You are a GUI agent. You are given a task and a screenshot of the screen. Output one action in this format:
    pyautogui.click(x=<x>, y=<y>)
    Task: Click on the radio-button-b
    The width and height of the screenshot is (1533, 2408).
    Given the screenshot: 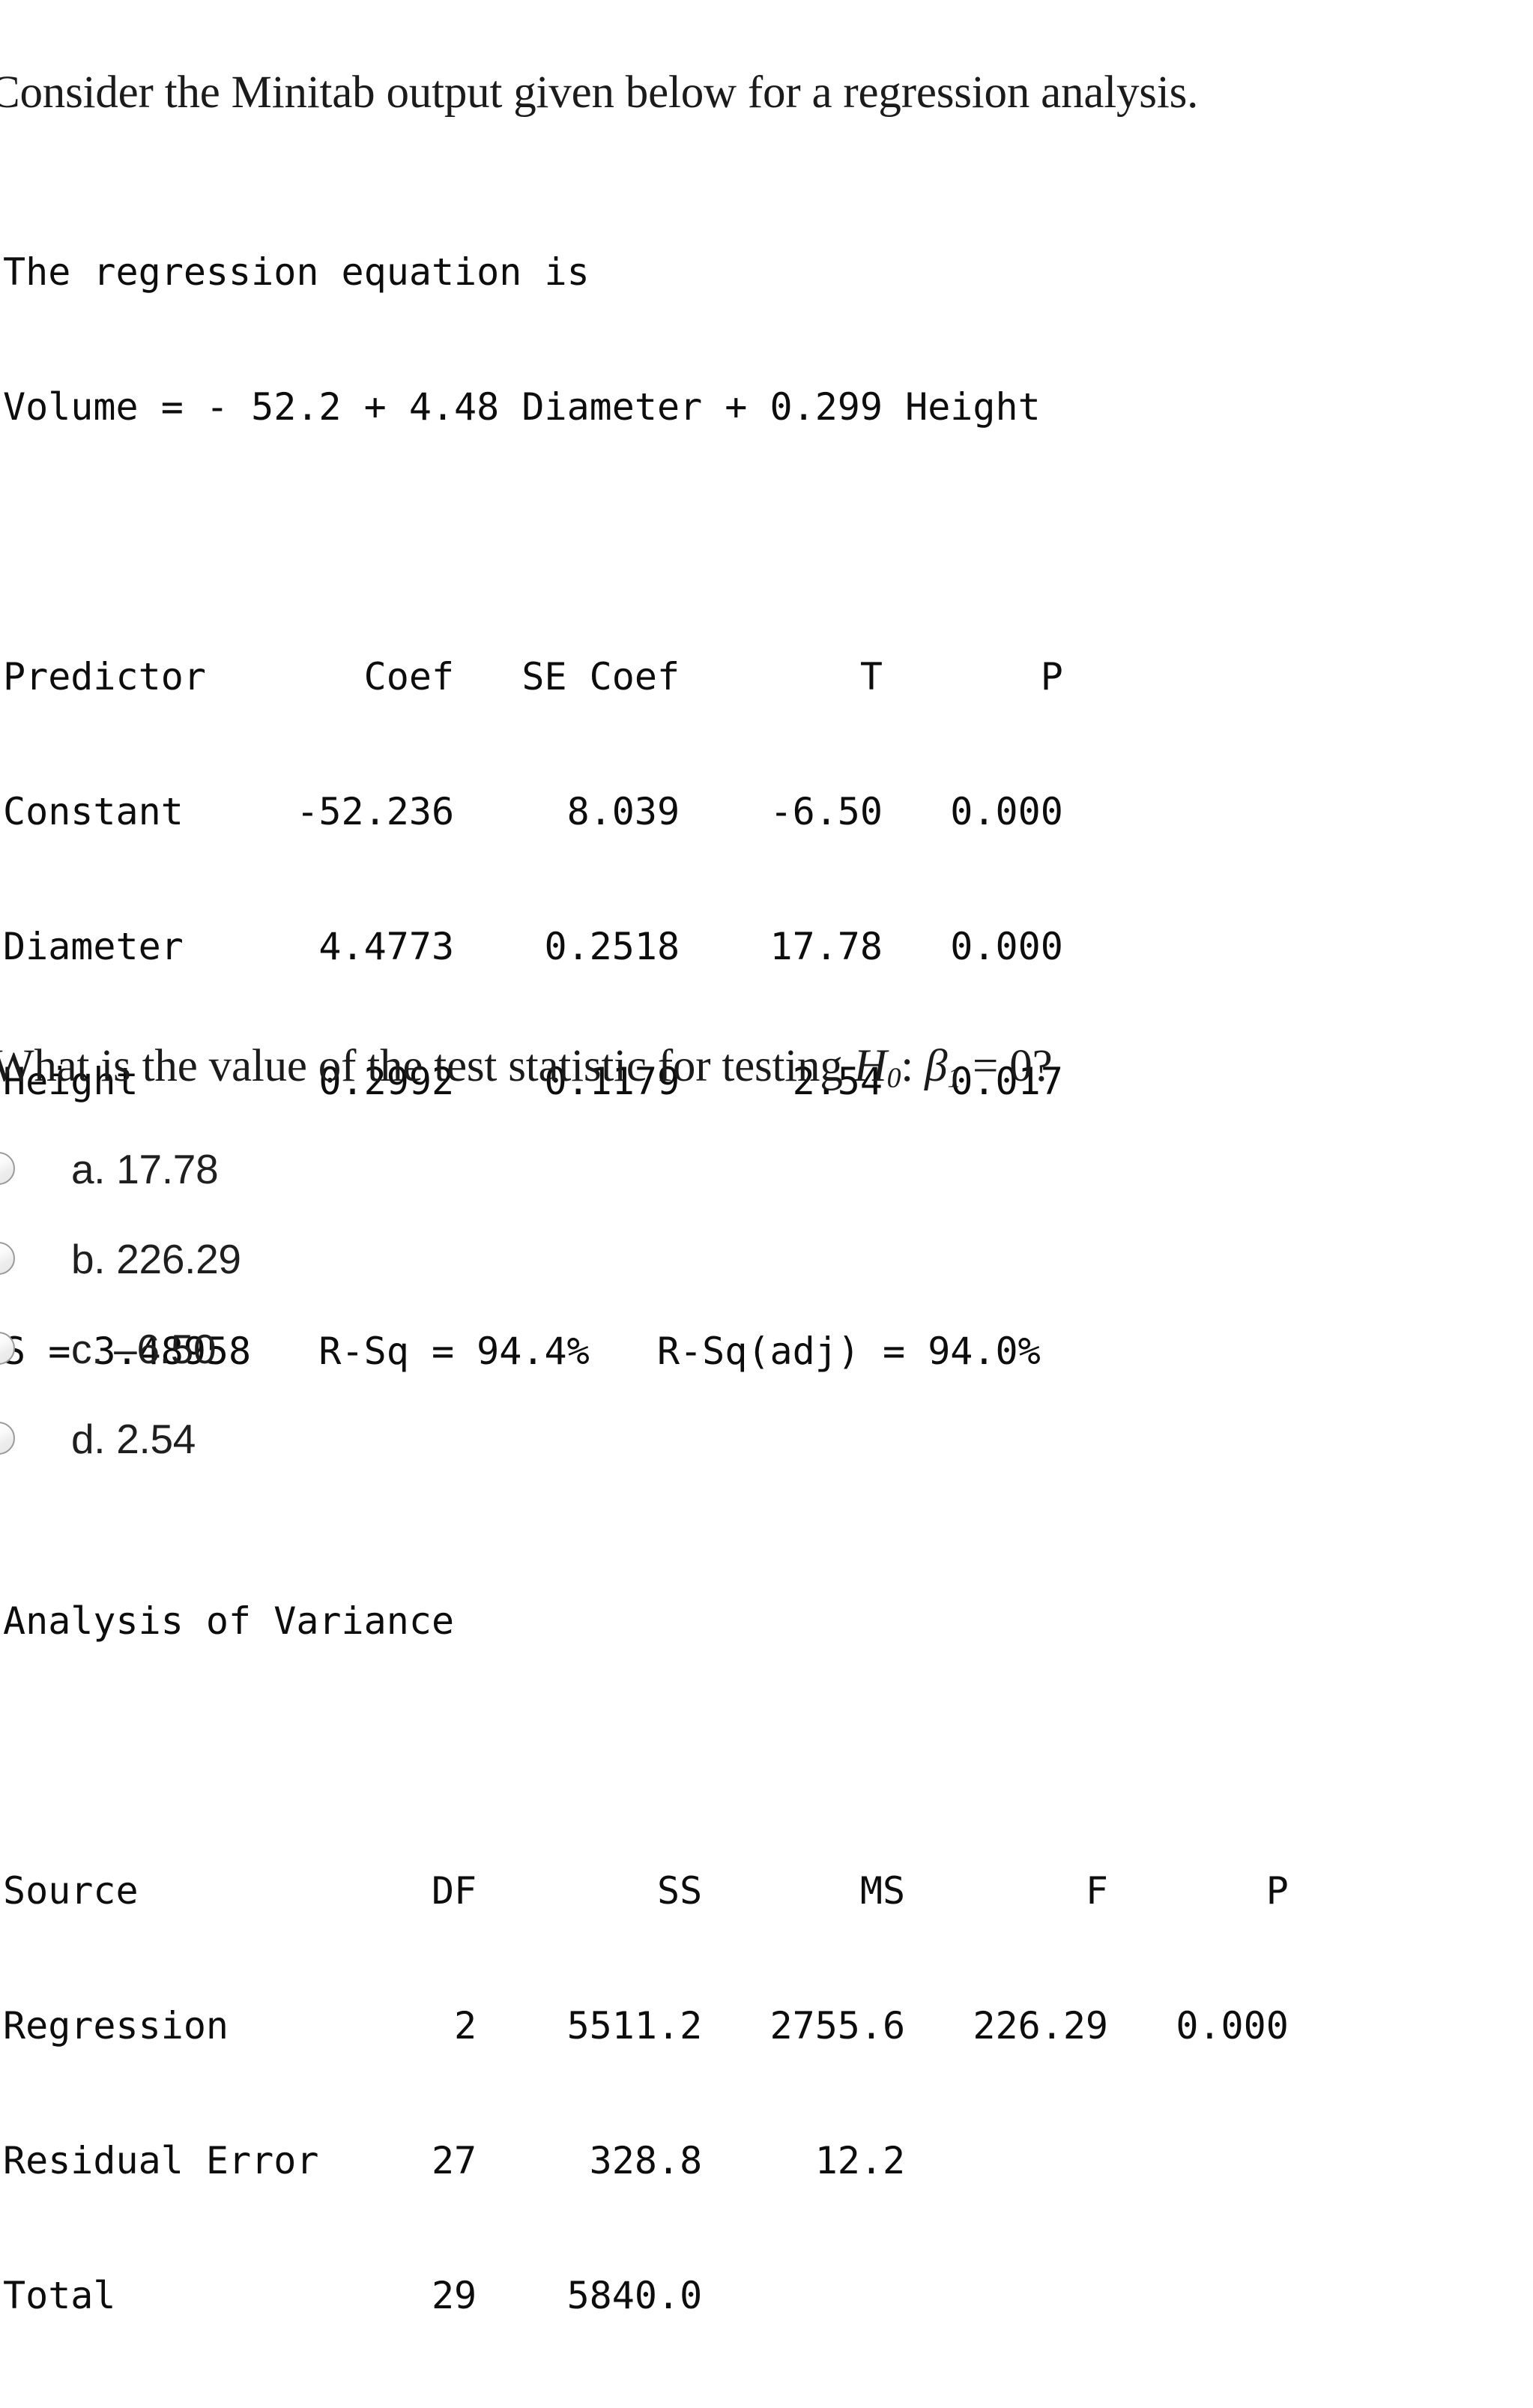 What is the action you would take?
    pyautogui.click(x=7, y=1258)
    